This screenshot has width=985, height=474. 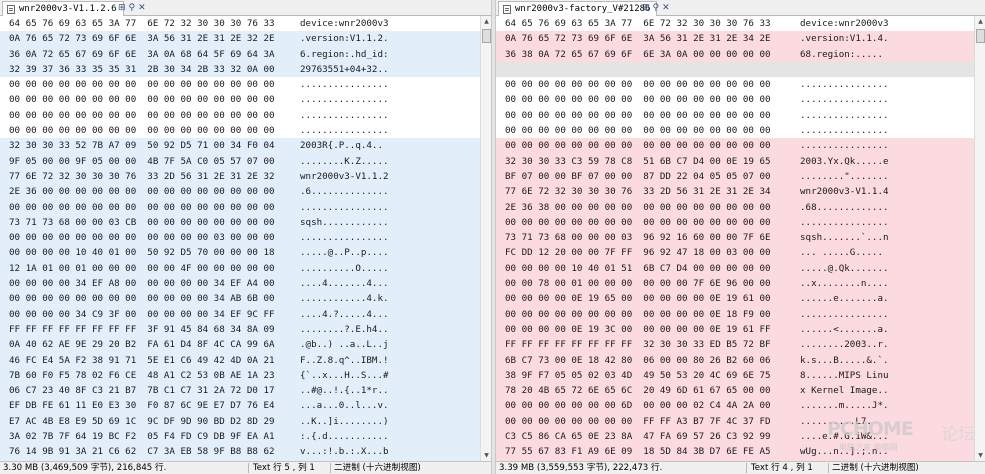 I want to click on right-tab-tool-close-icon: ✕, so click(x=666, y=8).